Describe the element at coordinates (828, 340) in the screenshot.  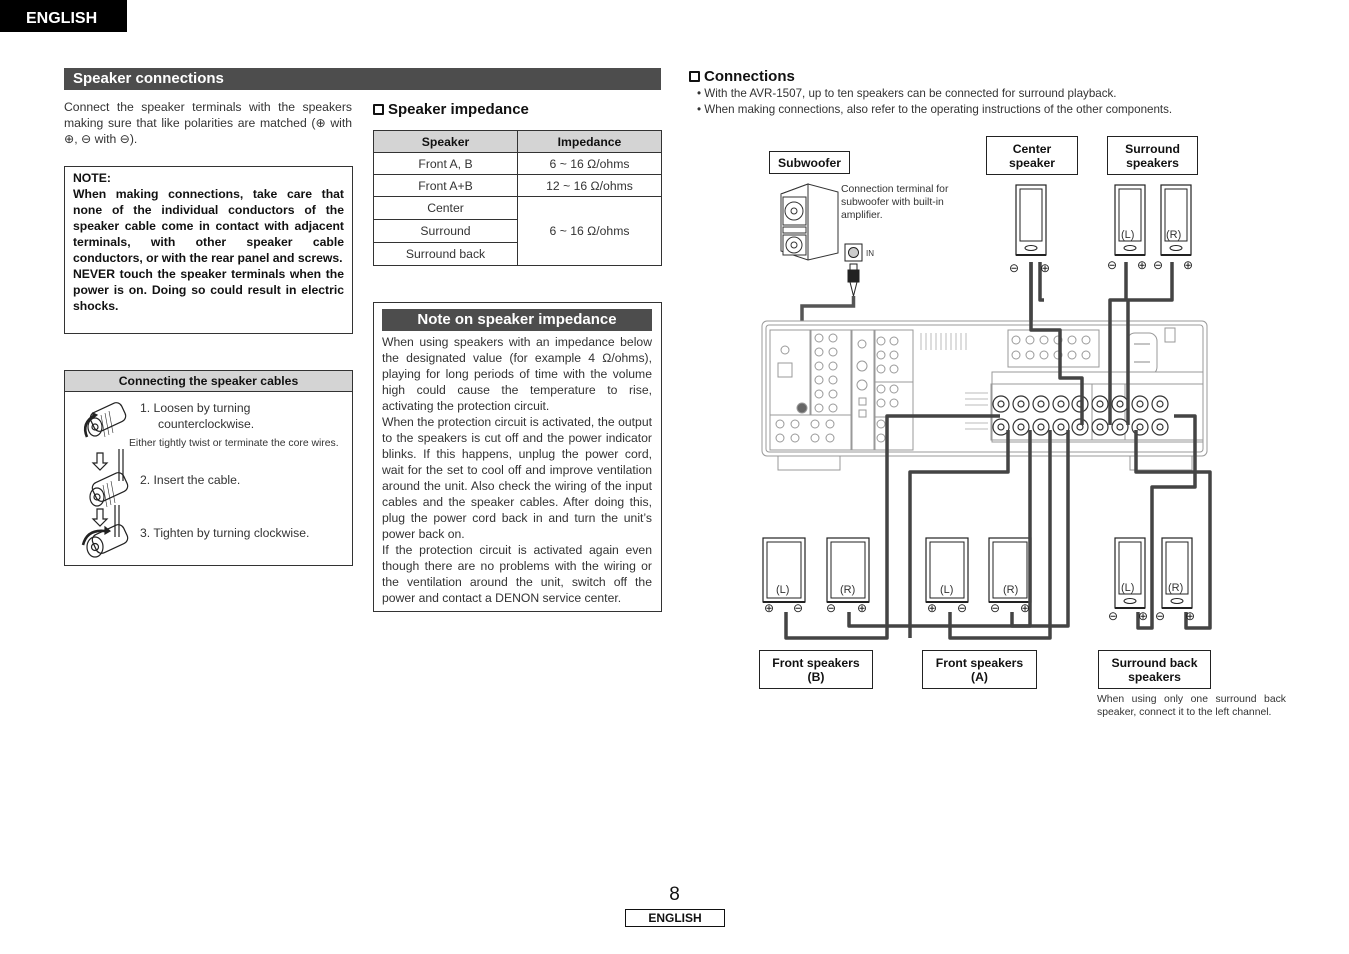
I see `subwoofer-cable` at that location.